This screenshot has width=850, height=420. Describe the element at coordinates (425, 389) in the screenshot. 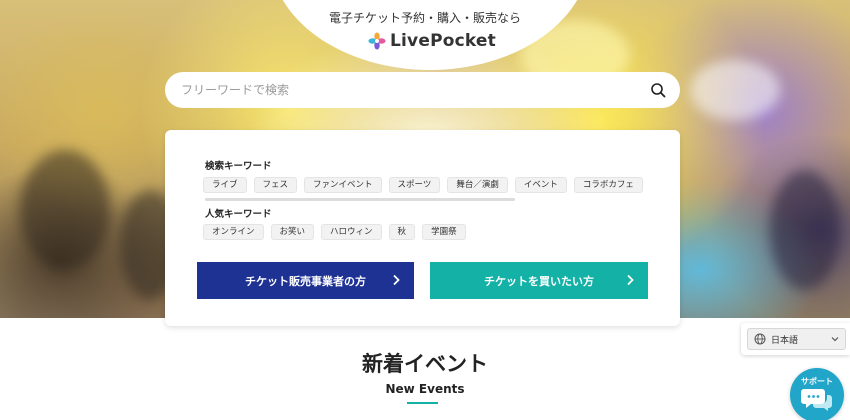

I see `section-subtitle: New Events` at that location.